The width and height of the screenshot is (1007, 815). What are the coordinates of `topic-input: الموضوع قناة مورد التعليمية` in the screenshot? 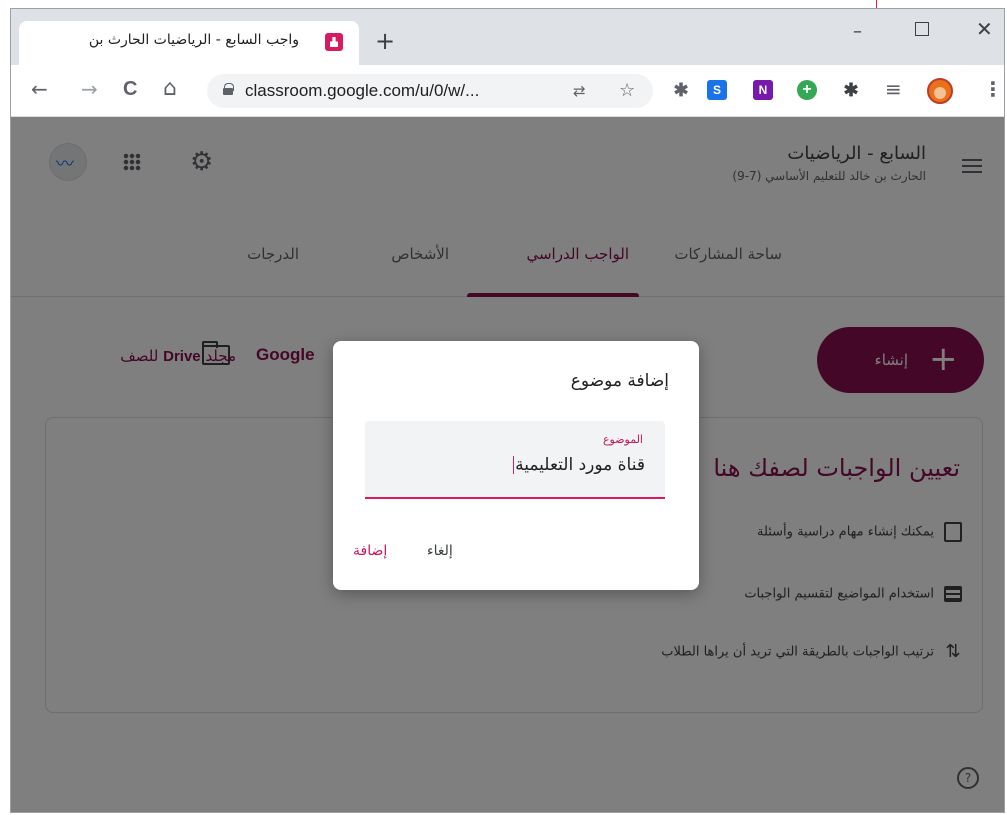 It's located at (515, 460).